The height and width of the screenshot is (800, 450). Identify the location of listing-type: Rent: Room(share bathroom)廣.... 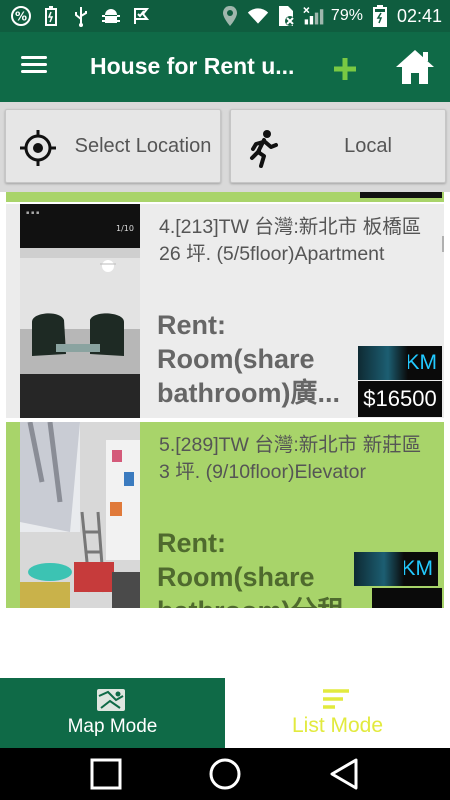
(248, 359).